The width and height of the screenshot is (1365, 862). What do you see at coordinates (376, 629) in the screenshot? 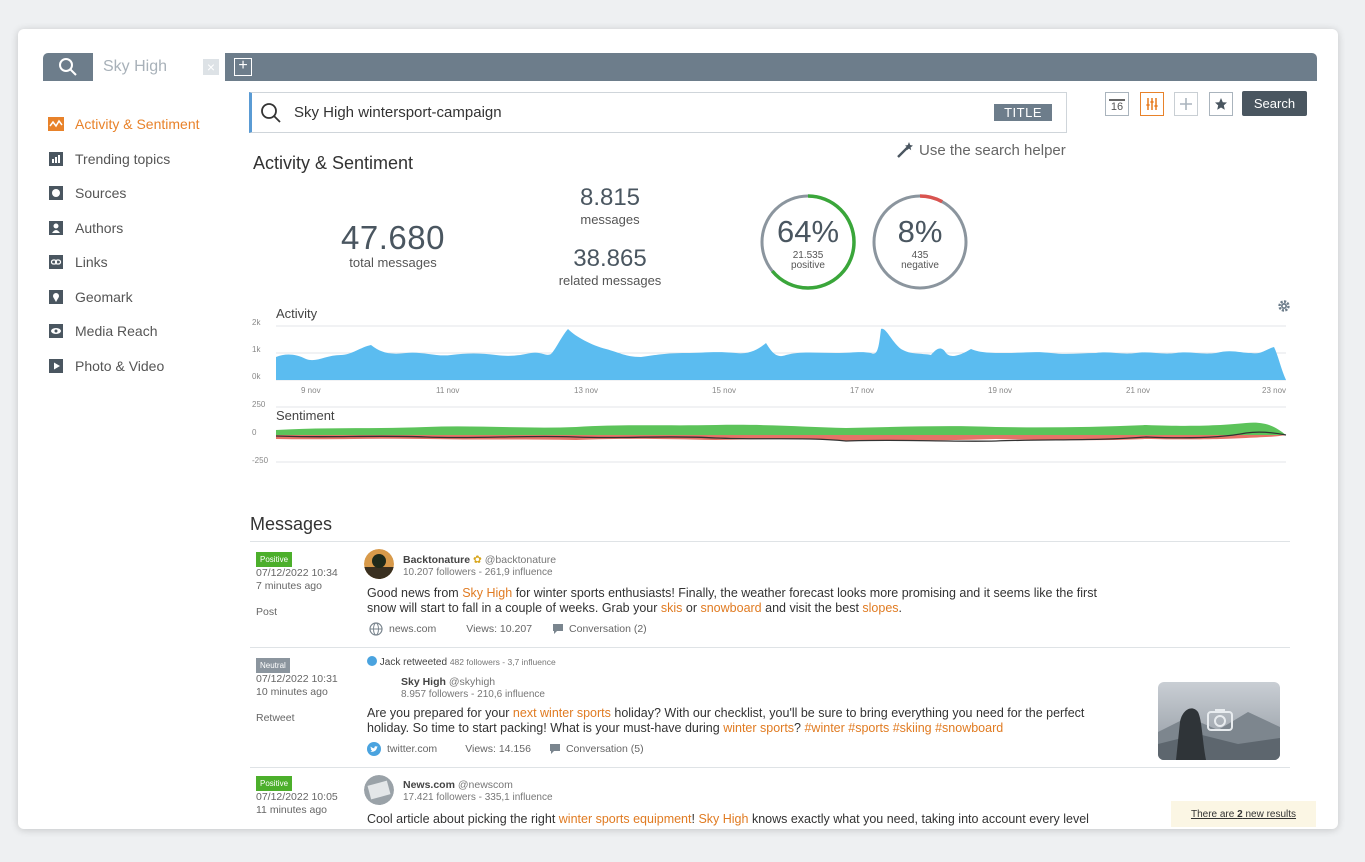
I see `globe-icon` at bounding box center [376, 629].